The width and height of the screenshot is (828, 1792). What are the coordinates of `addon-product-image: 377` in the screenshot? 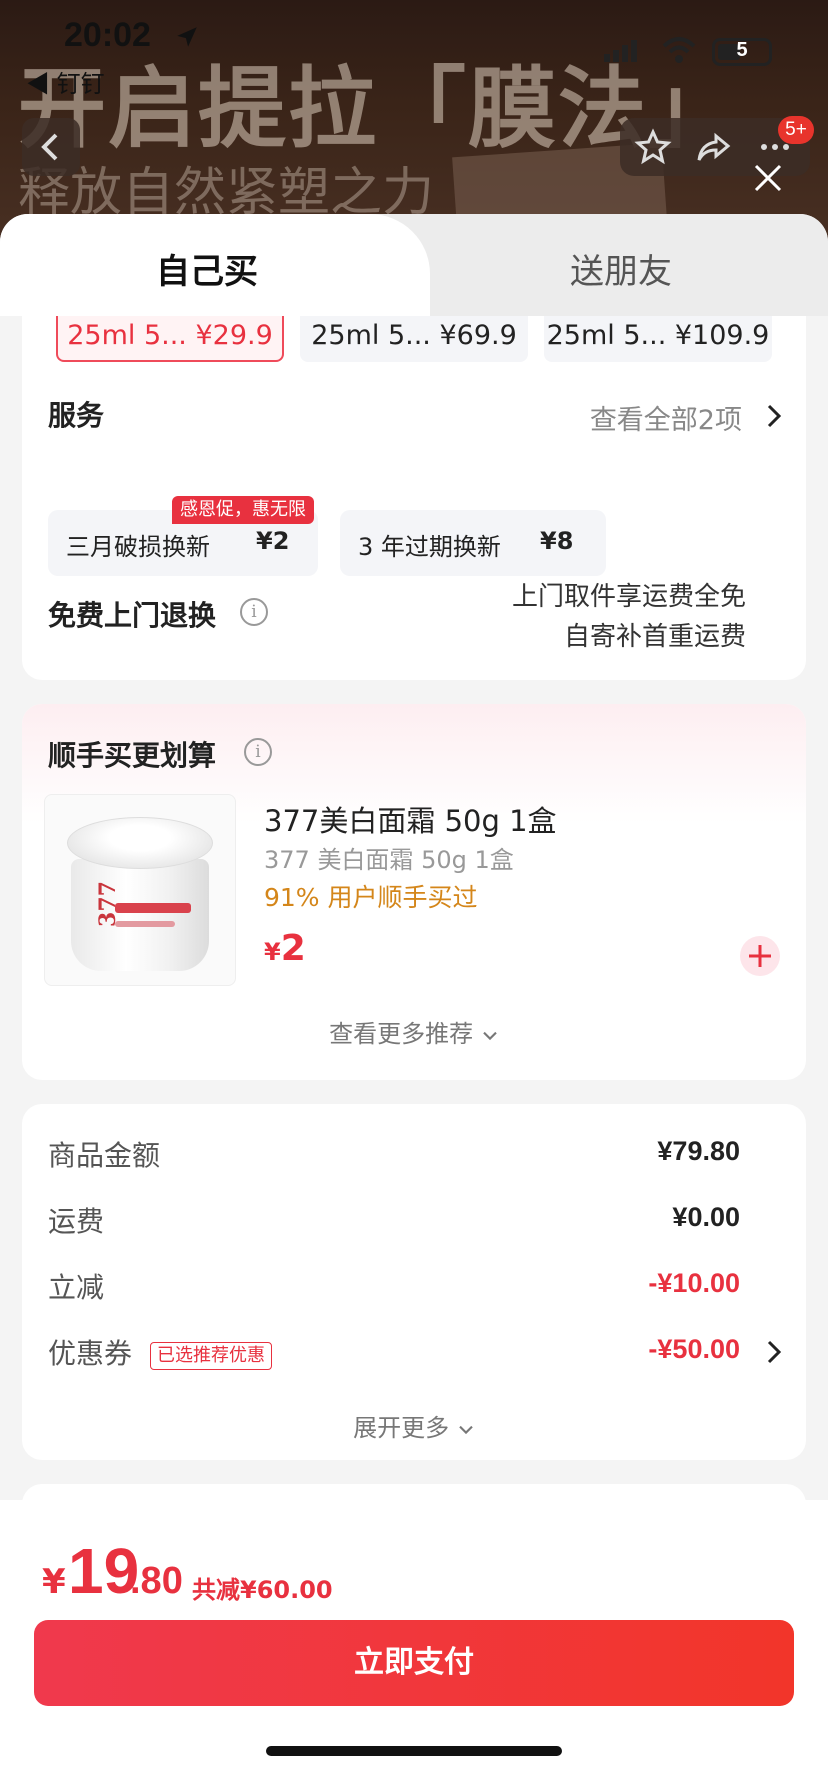 It's located at (140, 890).